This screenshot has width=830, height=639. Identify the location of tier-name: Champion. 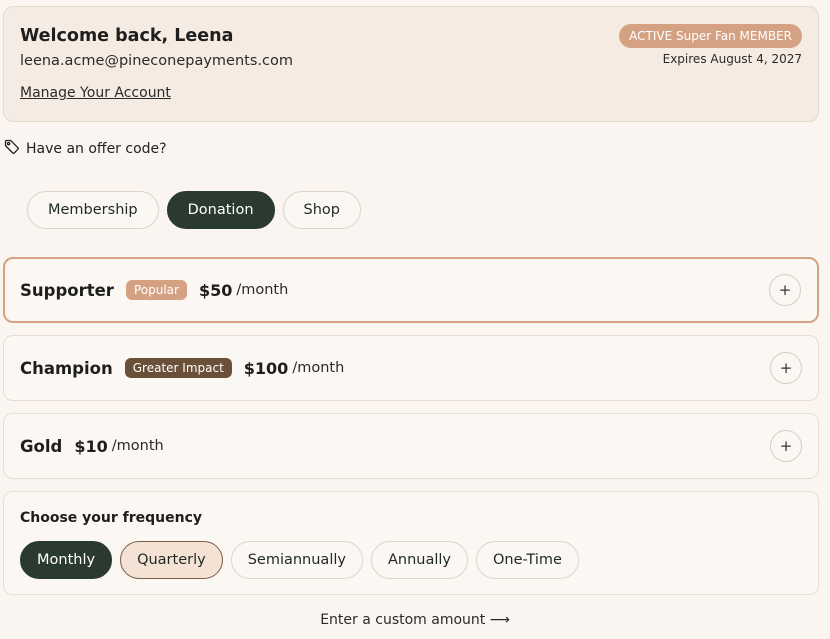
(66, 368).